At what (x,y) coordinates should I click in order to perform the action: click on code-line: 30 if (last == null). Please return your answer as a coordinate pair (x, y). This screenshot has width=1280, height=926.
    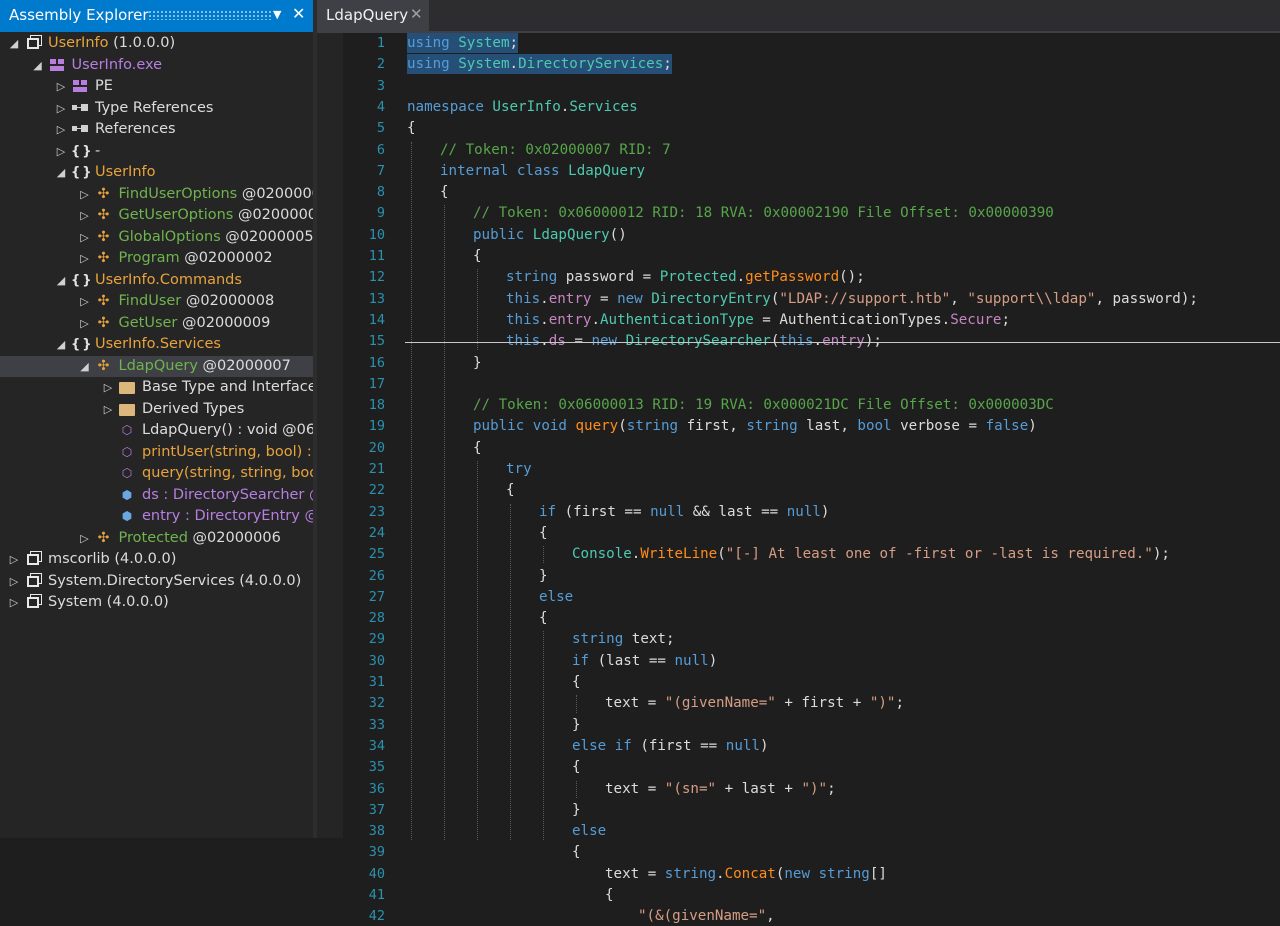
    Looking at the image, I should click on (811, 661).